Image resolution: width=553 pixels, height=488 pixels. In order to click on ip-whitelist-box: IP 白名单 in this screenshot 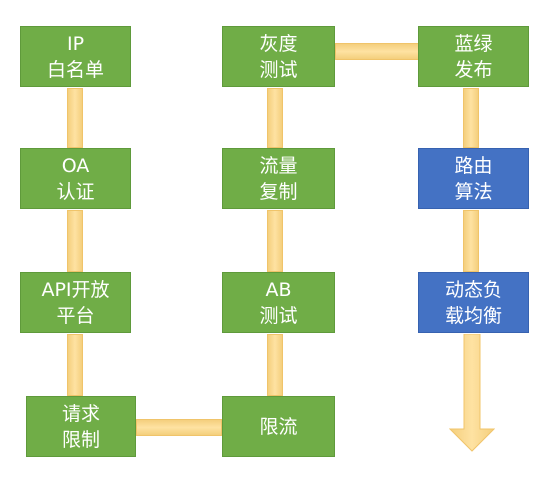, I will do `click(75, 56)`.